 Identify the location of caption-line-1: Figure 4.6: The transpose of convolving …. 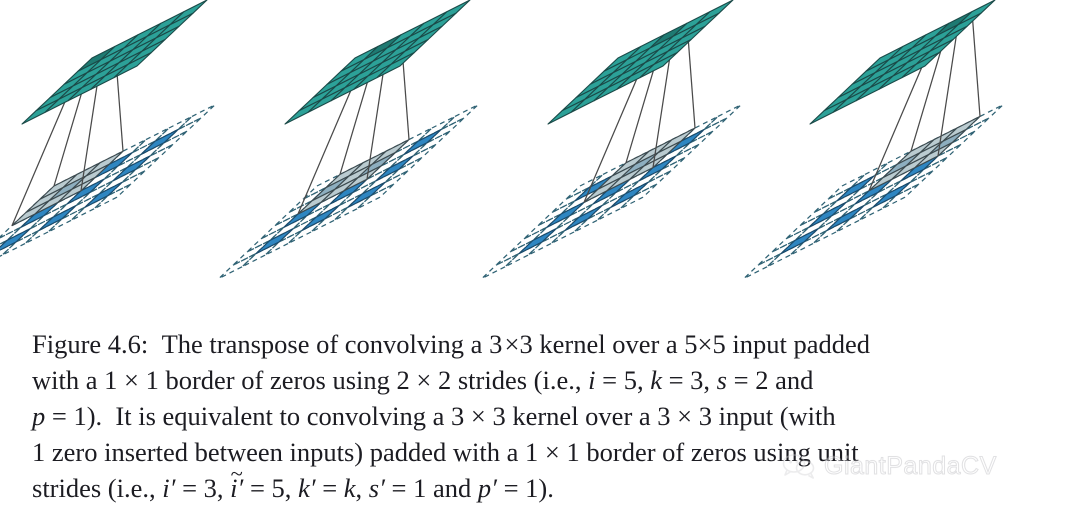
(451, 344).